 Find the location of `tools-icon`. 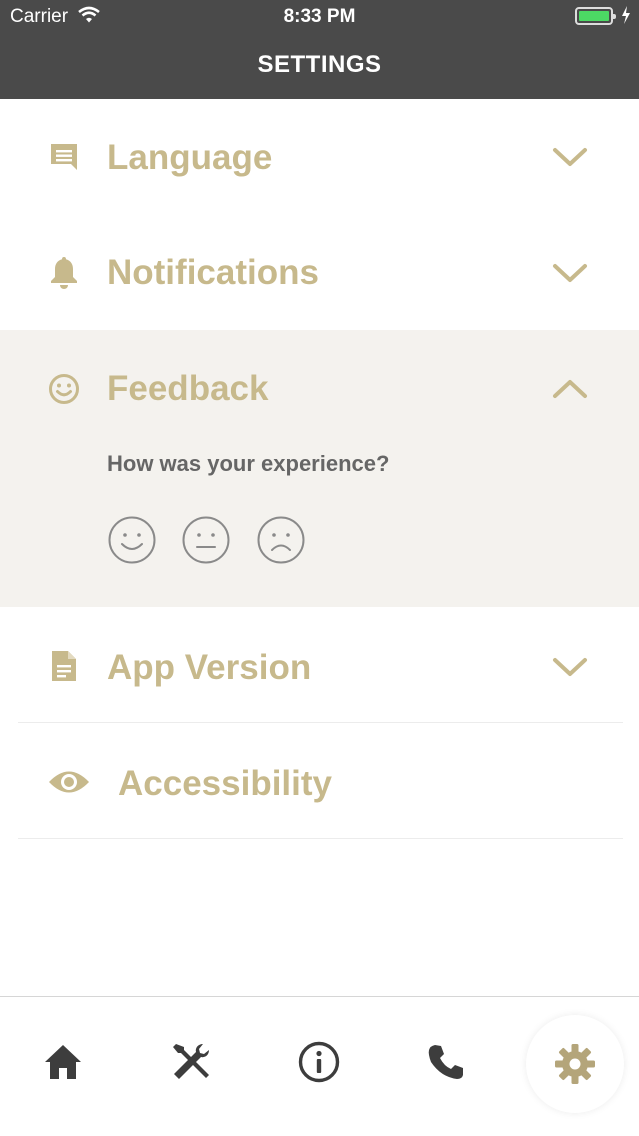

tools-icon is located at coordinates (191, 1062).